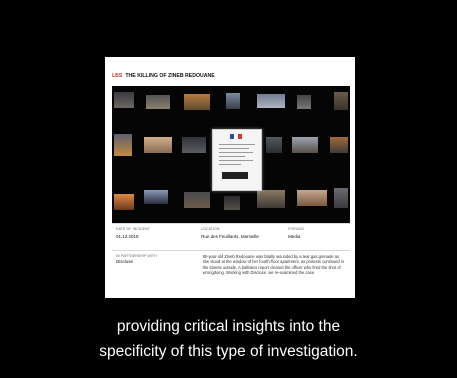 The height and width of the screenshot is (378, 457). Describe the element at coordinates (136, 256) in the screenshot. I see `partnership-label: IN PARTNERSHIP WITH` at that location.